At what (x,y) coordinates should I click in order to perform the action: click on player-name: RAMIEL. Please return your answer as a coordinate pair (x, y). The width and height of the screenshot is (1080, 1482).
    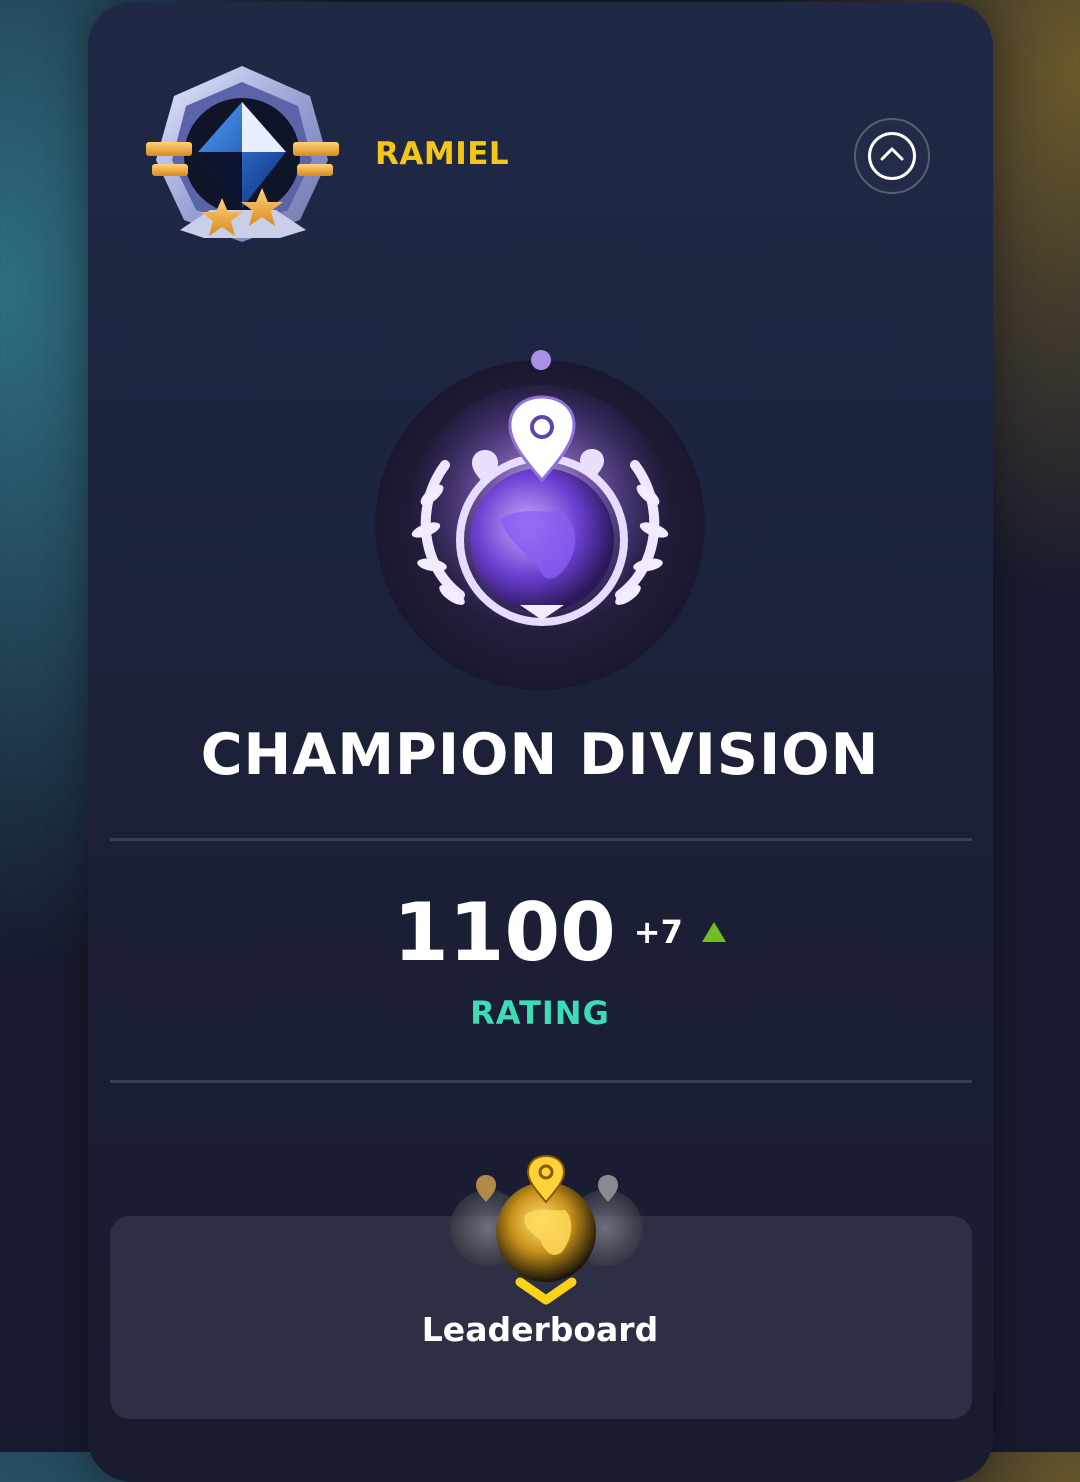
    Looking at the image, I should click on (442, 154).